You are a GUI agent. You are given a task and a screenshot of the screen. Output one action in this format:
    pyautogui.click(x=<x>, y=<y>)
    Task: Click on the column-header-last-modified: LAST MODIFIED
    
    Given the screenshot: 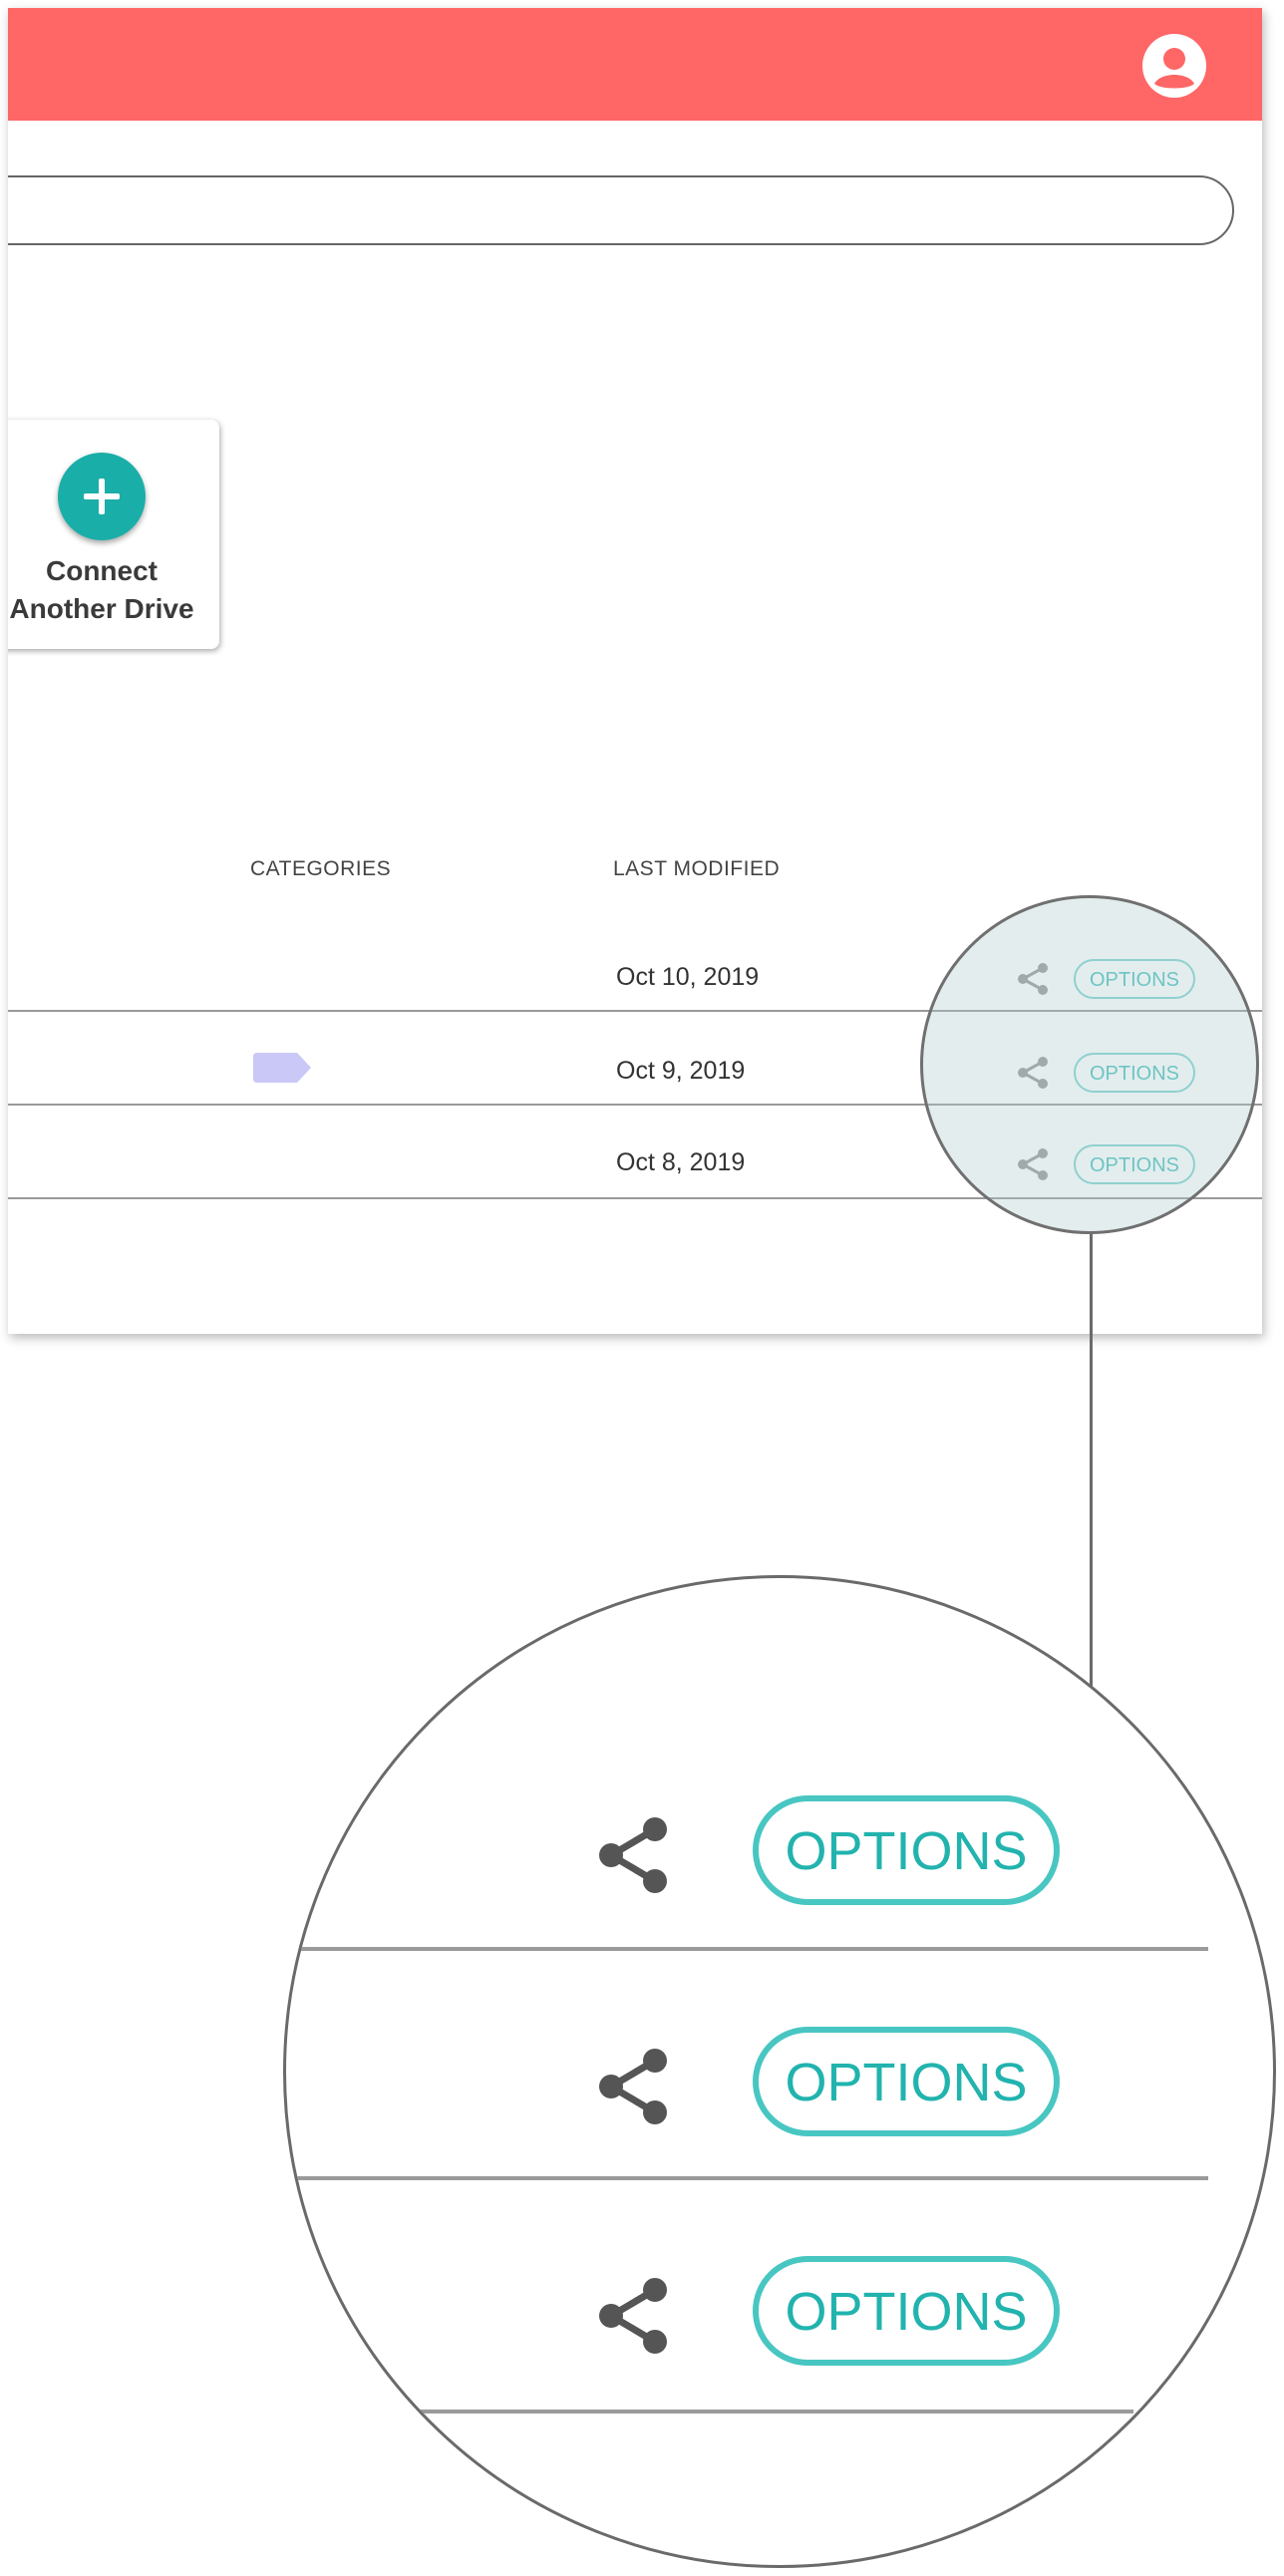 What is the action you would take?
    pyautogui.click(x=696, y=869)
    